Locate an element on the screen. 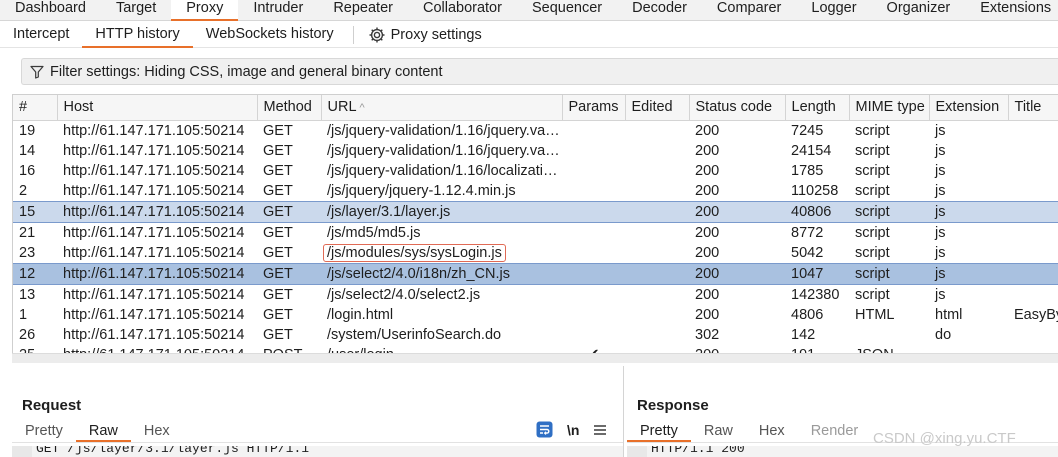 This screenshot has height=457, width=1058. horizontal-scrollbar is located at coordinates (535, 358).